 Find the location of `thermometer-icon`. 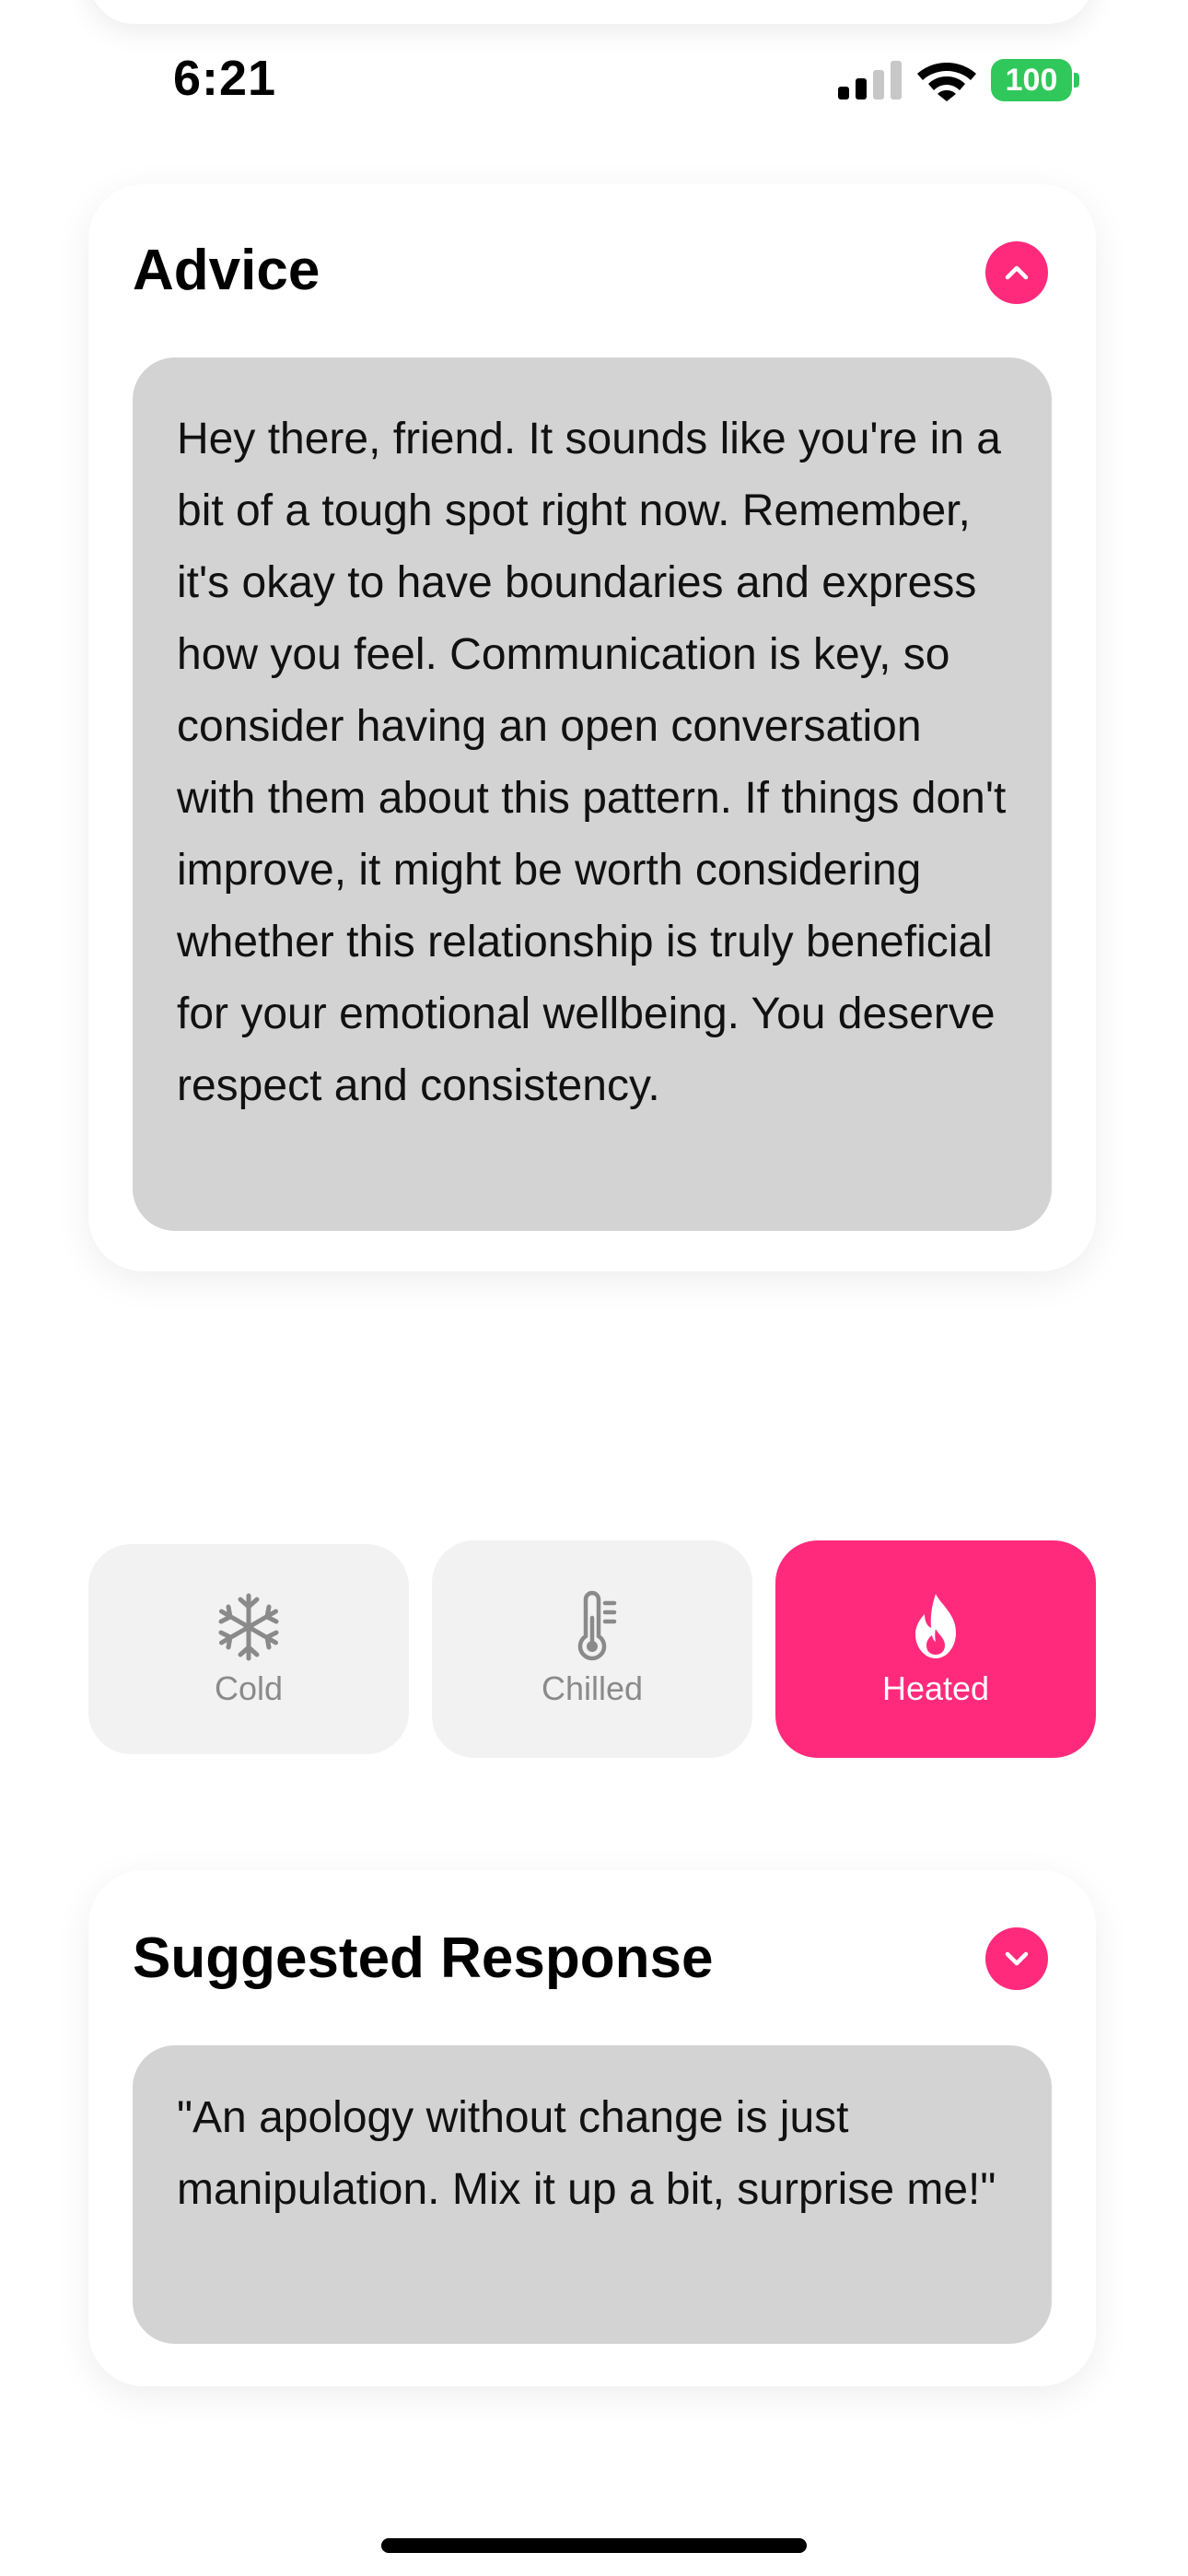

thermometer-icon is located at coordinates (597, 1626).